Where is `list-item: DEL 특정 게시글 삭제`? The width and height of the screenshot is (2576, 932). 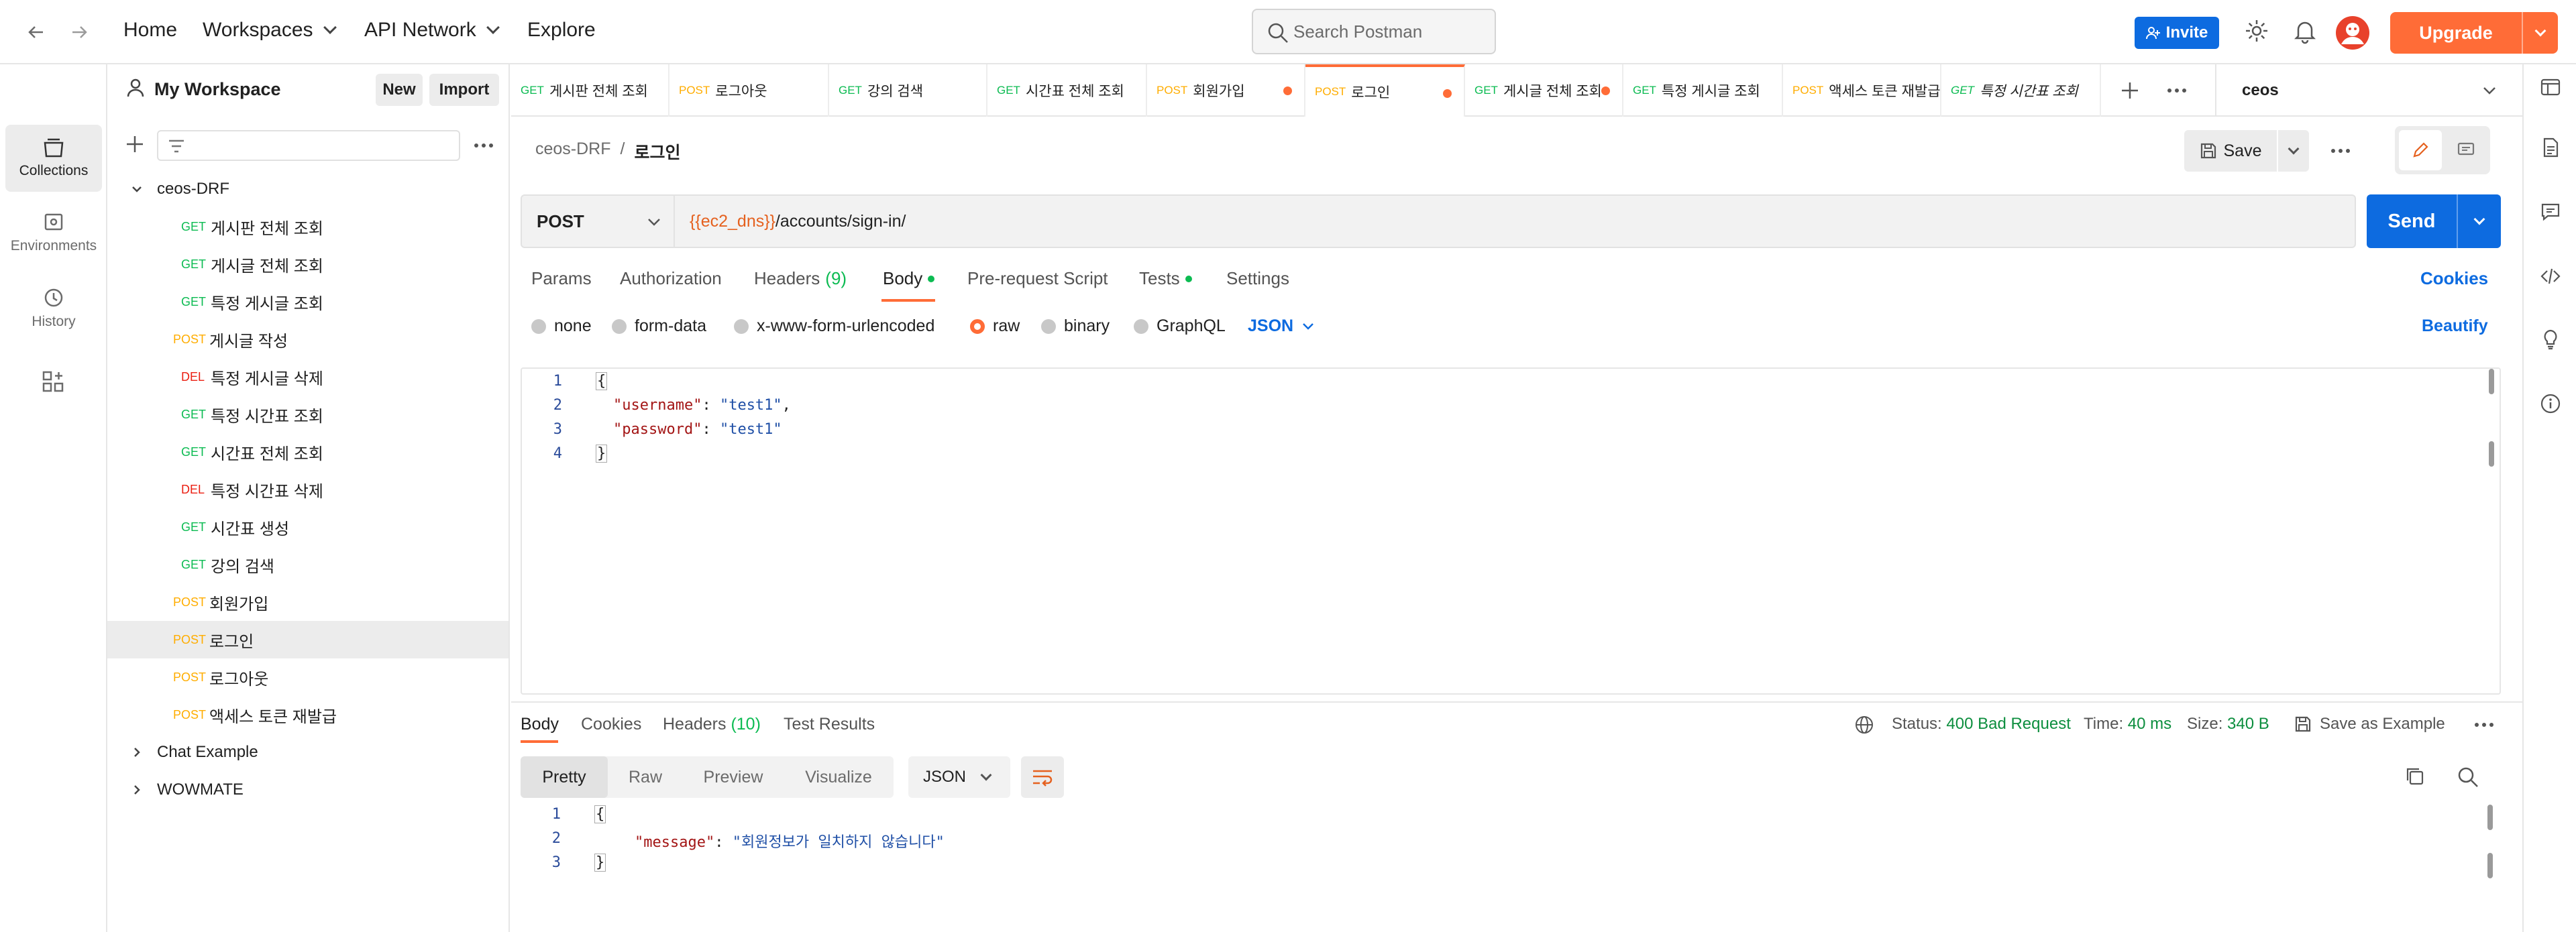
list-item: DEL 특정 게시글 삭제 is located at coordinates (307, 377).